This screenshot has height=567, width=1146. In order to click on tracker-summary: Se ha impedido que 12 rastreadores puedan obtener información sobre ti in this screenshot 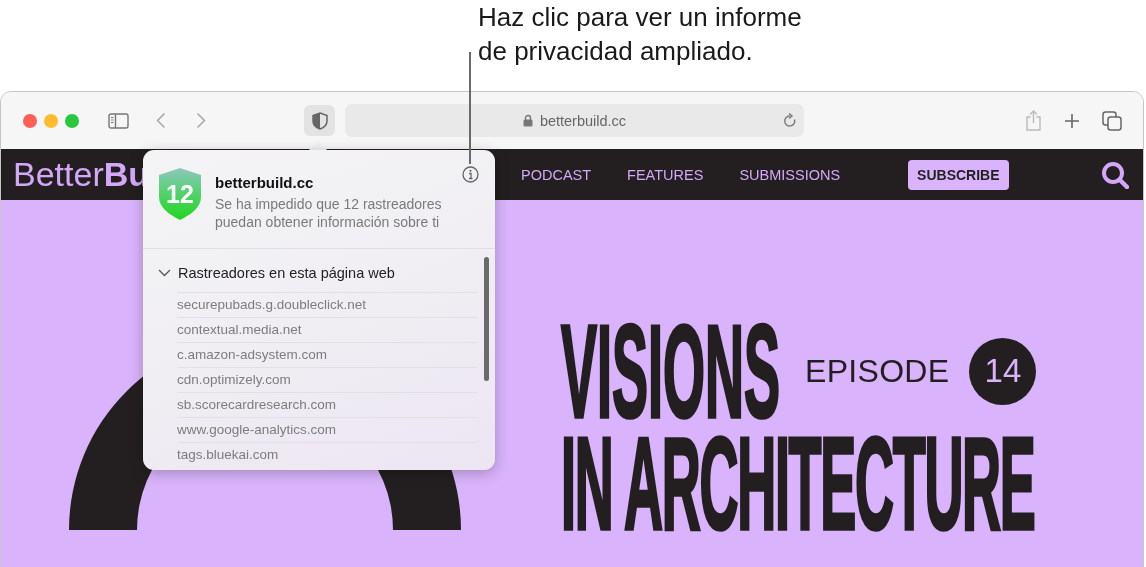, I will do `click(329, 213)`.